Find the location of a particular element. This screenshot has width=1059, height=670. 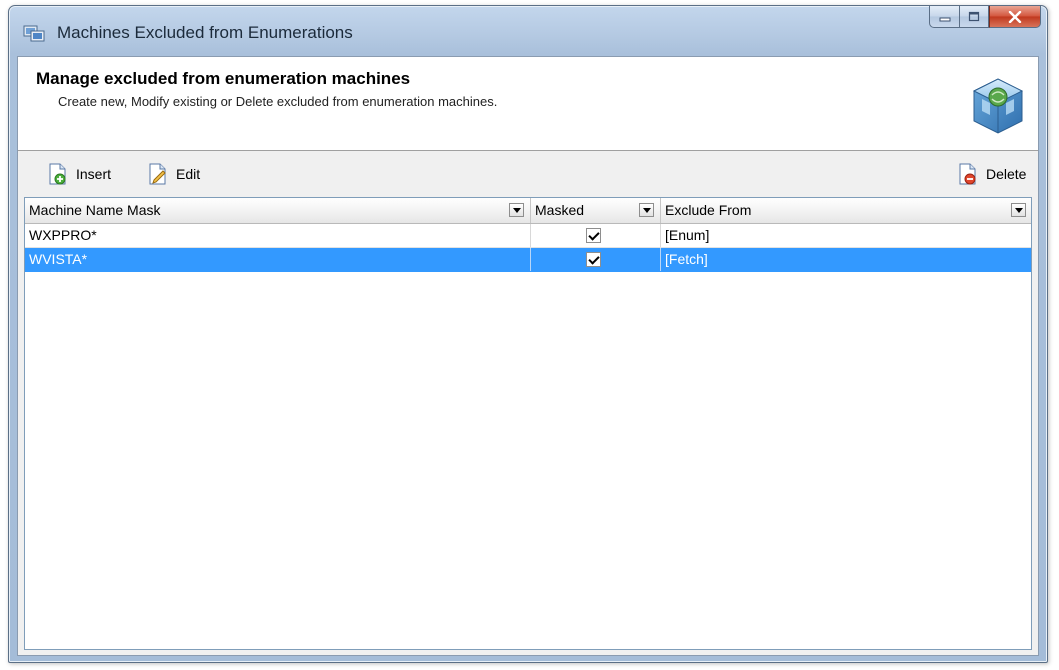

insert-label: Insert is located at coordinates (94, 174).